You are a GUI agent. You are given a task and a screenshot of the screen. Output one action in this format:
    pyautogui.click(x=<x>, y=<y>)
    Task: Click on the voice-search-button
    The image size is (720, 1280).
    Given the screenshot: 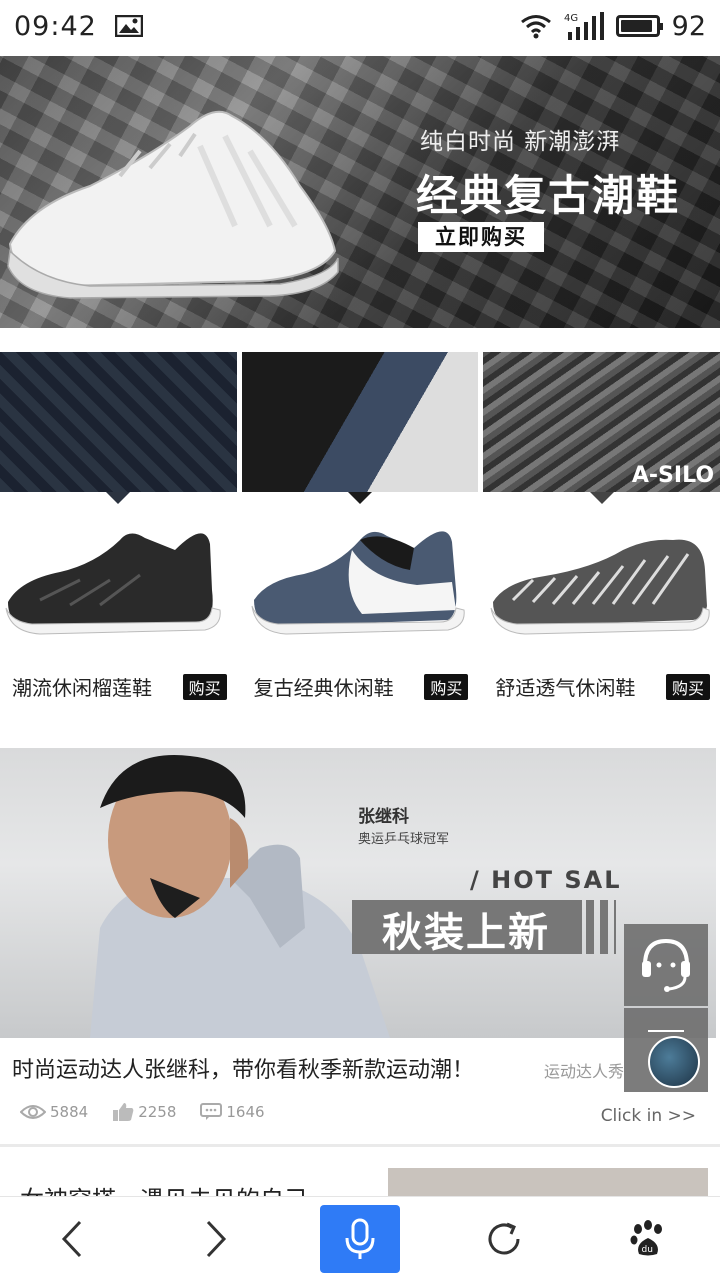 What is the action you would take?
    pyautogui.click(x=360, y=1238)
    